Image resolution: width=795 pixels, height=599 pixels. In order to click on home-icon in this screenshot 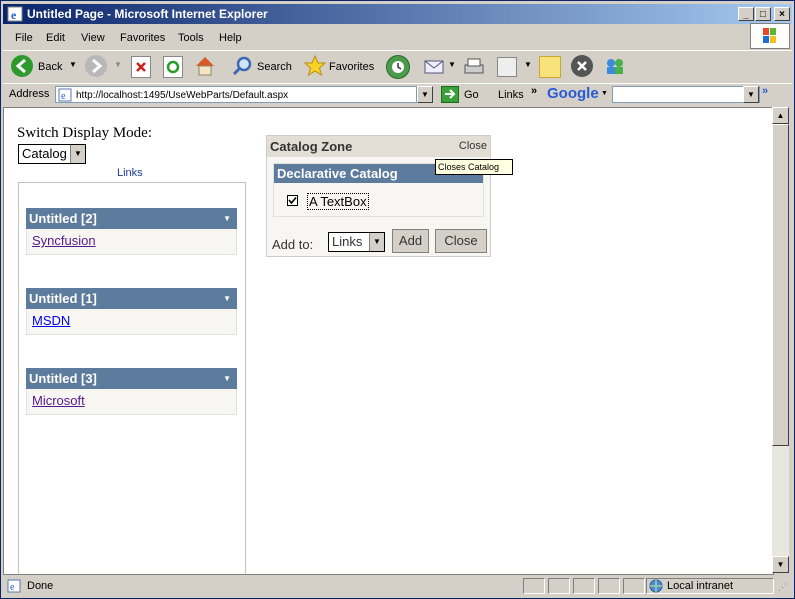, I will do `click(205, 66)`.